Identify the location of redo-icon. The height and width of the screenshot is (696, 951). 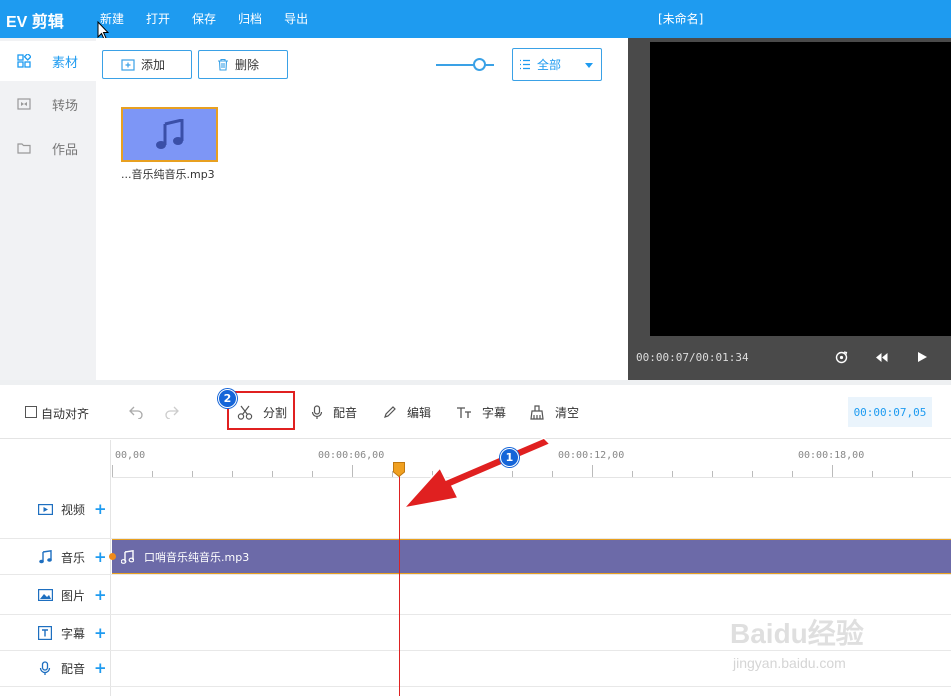
(172, 412).